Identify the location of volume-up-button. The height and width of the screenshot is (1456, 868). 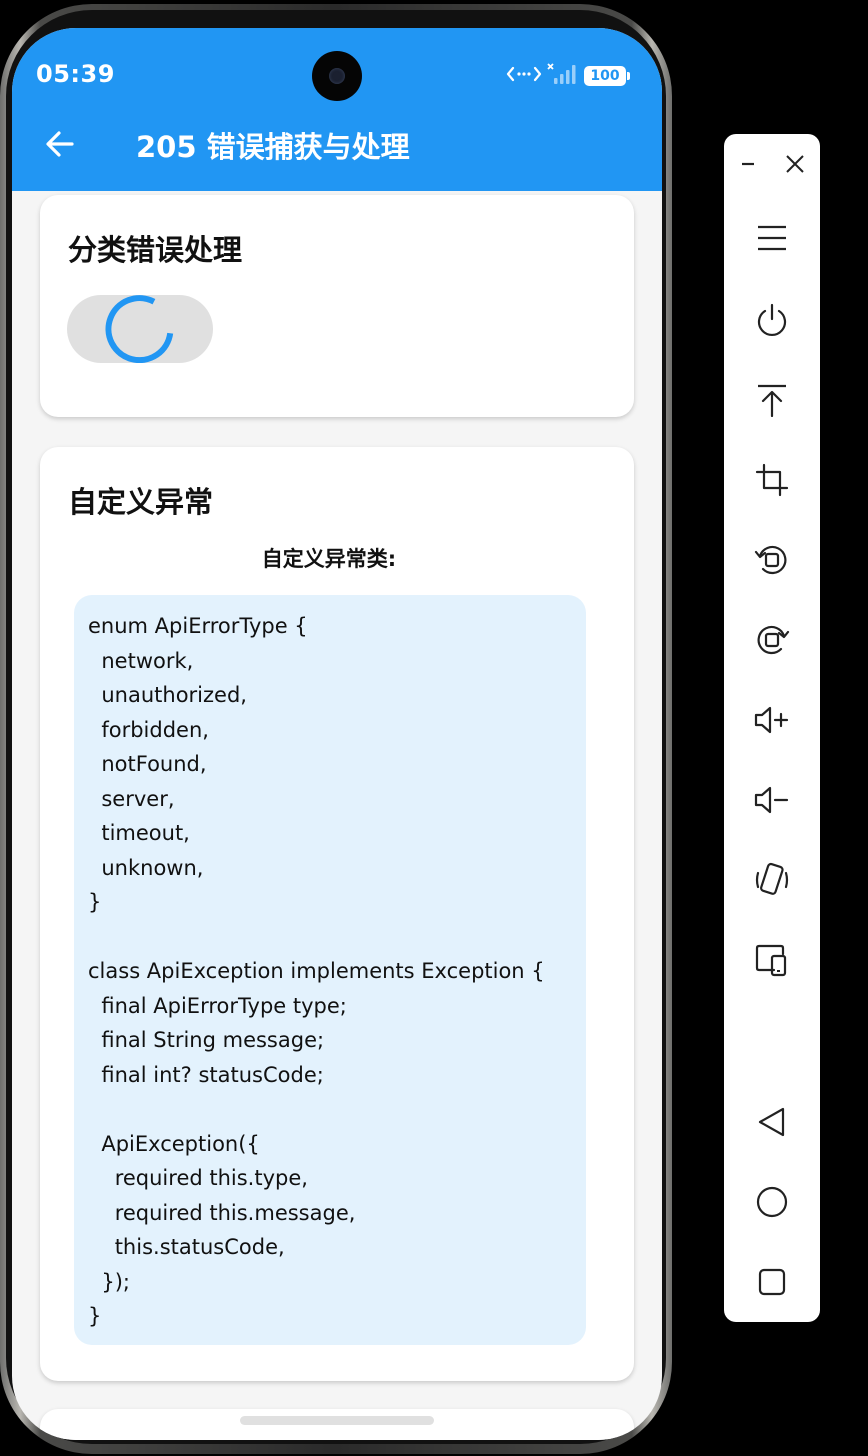
(772, 720).